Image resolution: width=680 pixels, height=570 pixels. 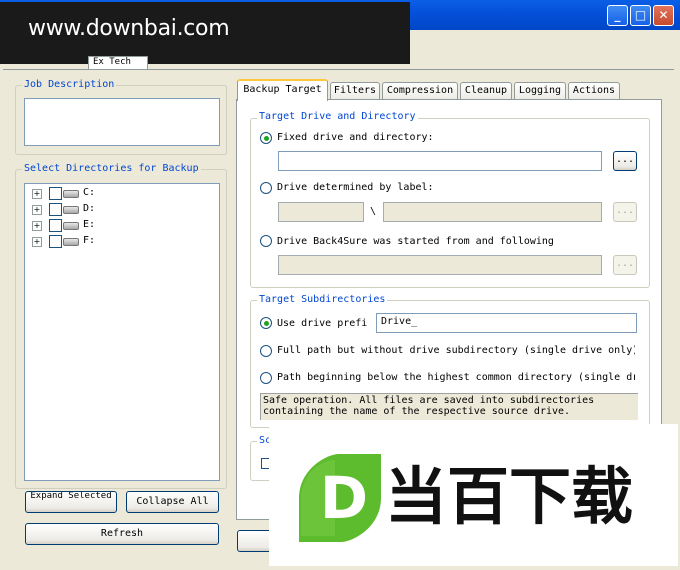 What do you see at coordinates (355, 187) in the screenshot?
I see `drive-by-label-label: Drive determined by label:` at bounding box center [355, 187].